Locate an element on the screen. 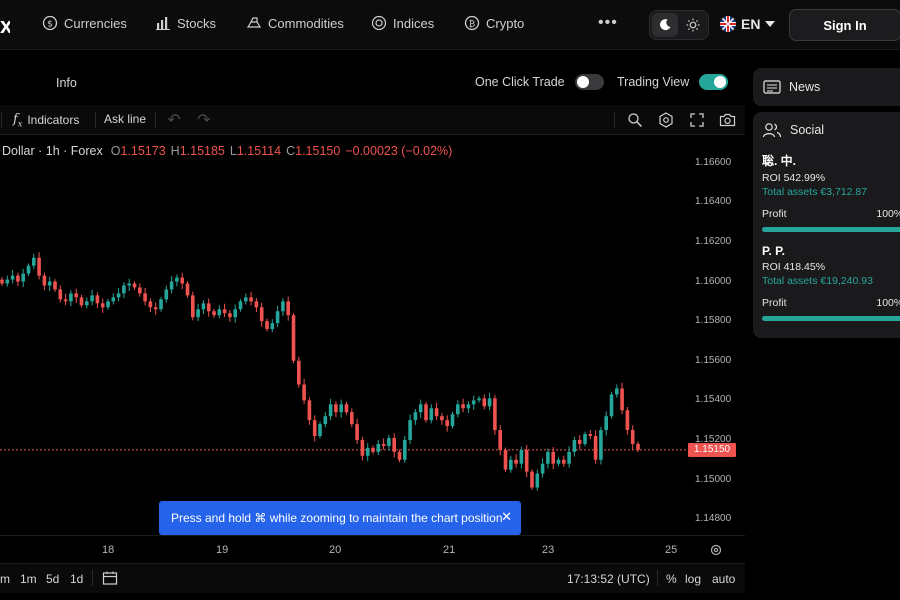  bar-chart-icon is located at coordinates (163, 23).